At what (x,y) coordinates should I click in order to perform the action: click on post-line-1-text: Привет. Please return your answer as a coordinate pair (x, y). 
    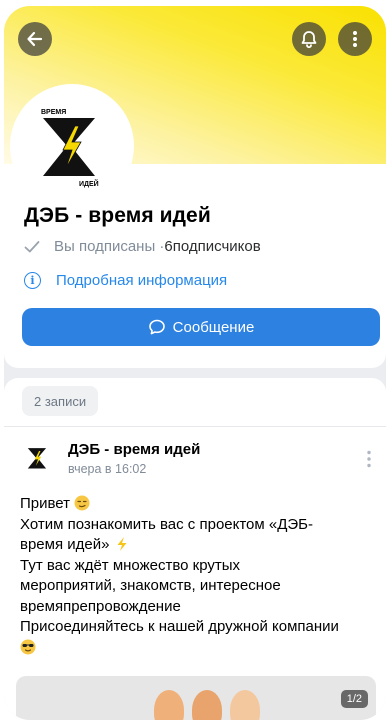
    Looking at the image, I should click on (45, 503).